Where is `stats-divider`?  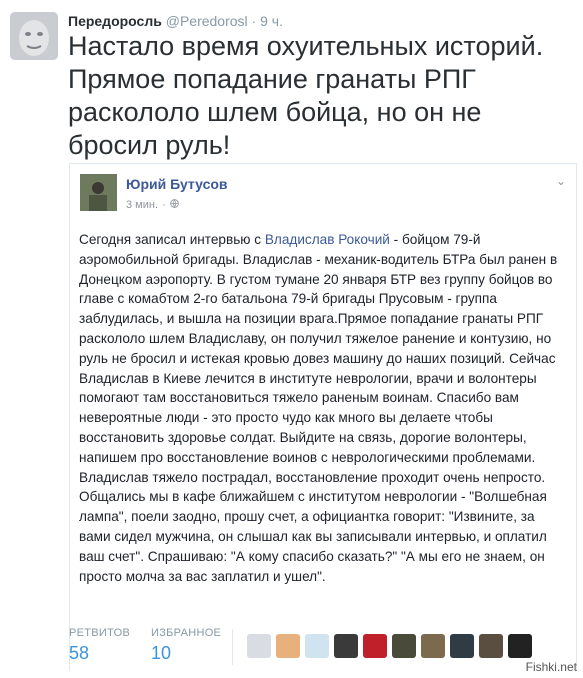
stats-divider is located at coordinates (232, 647).